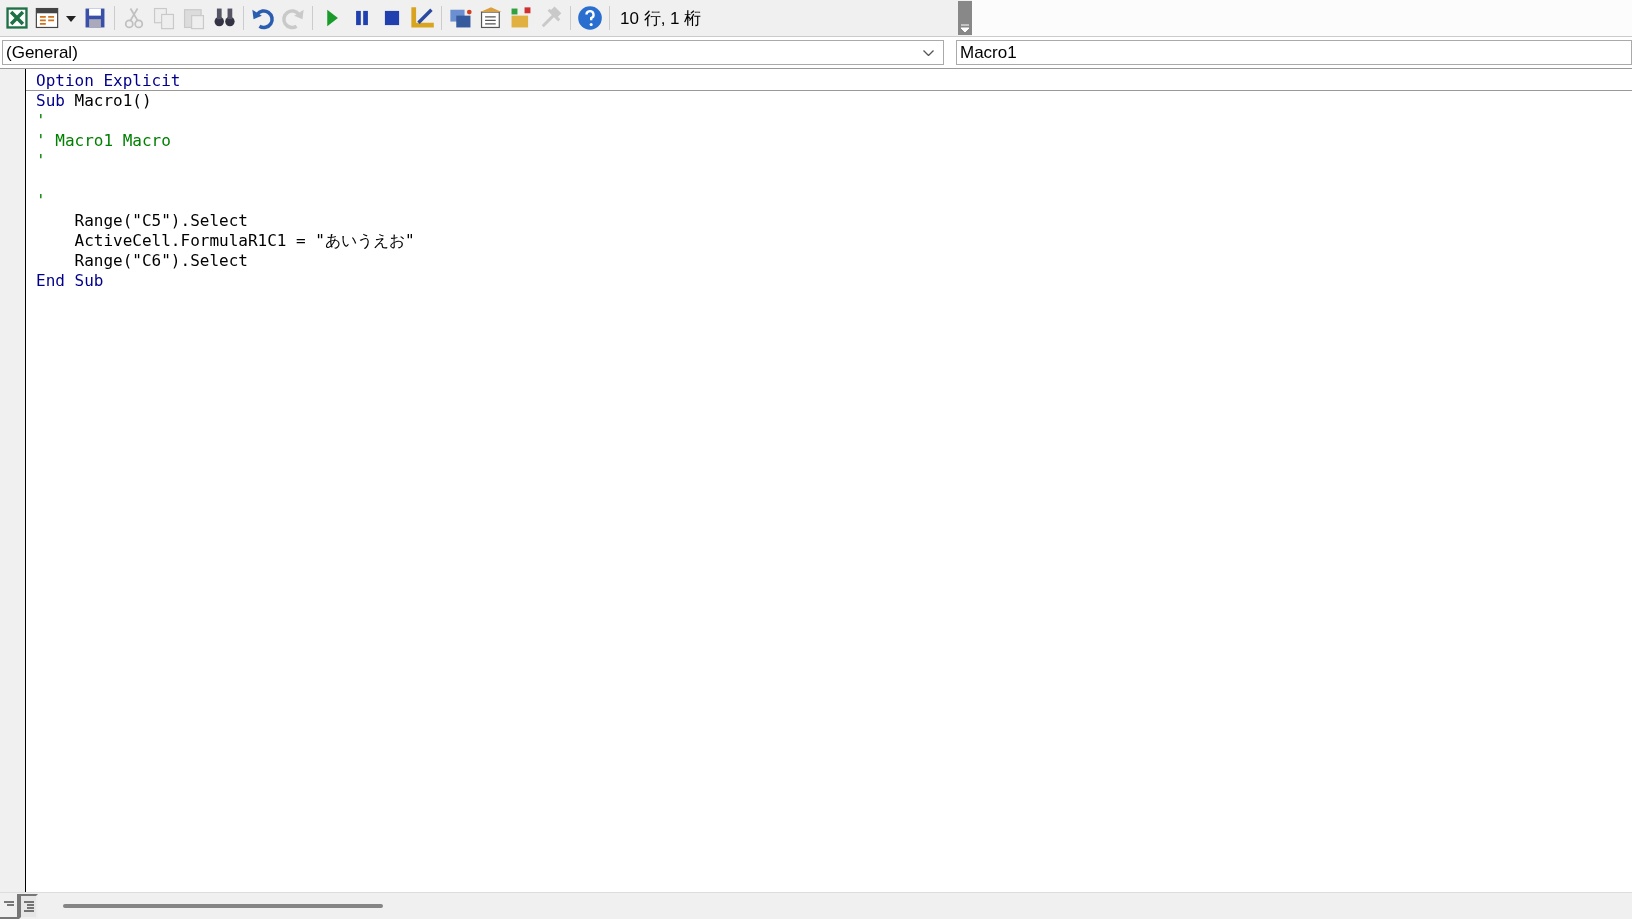 The width and height of the screenshot is (1632, 919). Describe the element at coordinates (50, 100) in the screenshot. I see `code-keyword: Sub` at that location.